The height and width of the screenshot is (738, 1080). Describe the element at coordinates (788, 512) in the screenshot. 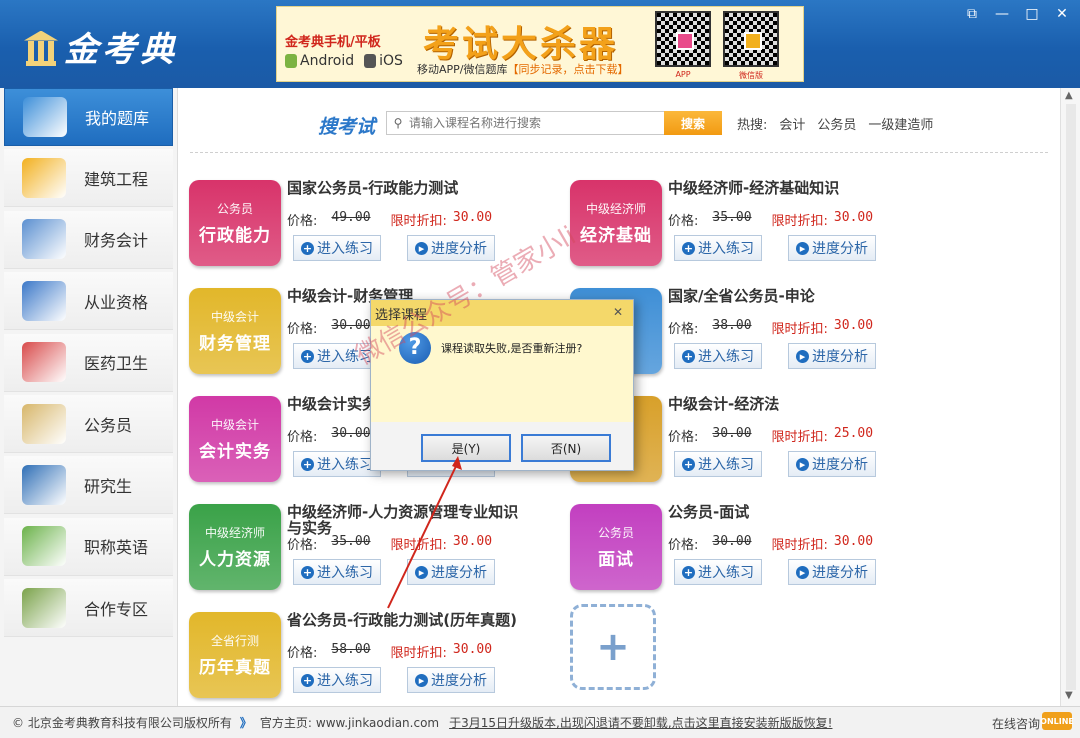

I see `course-title: 公务员-面试` at that location.